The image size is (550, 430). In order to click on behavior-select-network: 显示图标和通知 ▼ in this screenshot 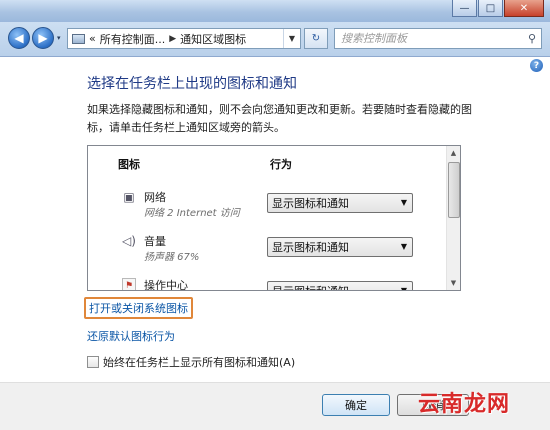, I will do `click(340, 203)`.